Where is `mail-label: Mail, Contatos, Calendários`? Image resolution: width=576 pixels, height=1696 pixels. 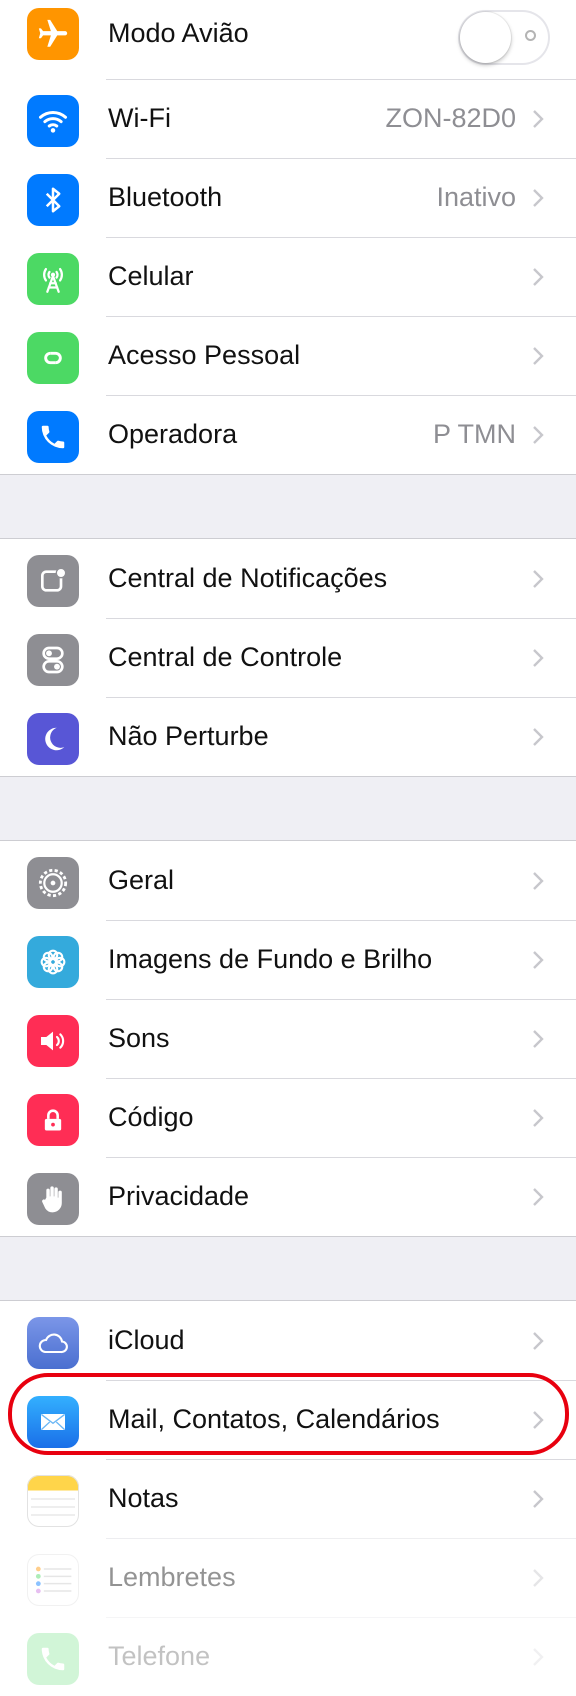
mail-label: Mail, Contatos, Calendários is located at coordinates (274, 1419).